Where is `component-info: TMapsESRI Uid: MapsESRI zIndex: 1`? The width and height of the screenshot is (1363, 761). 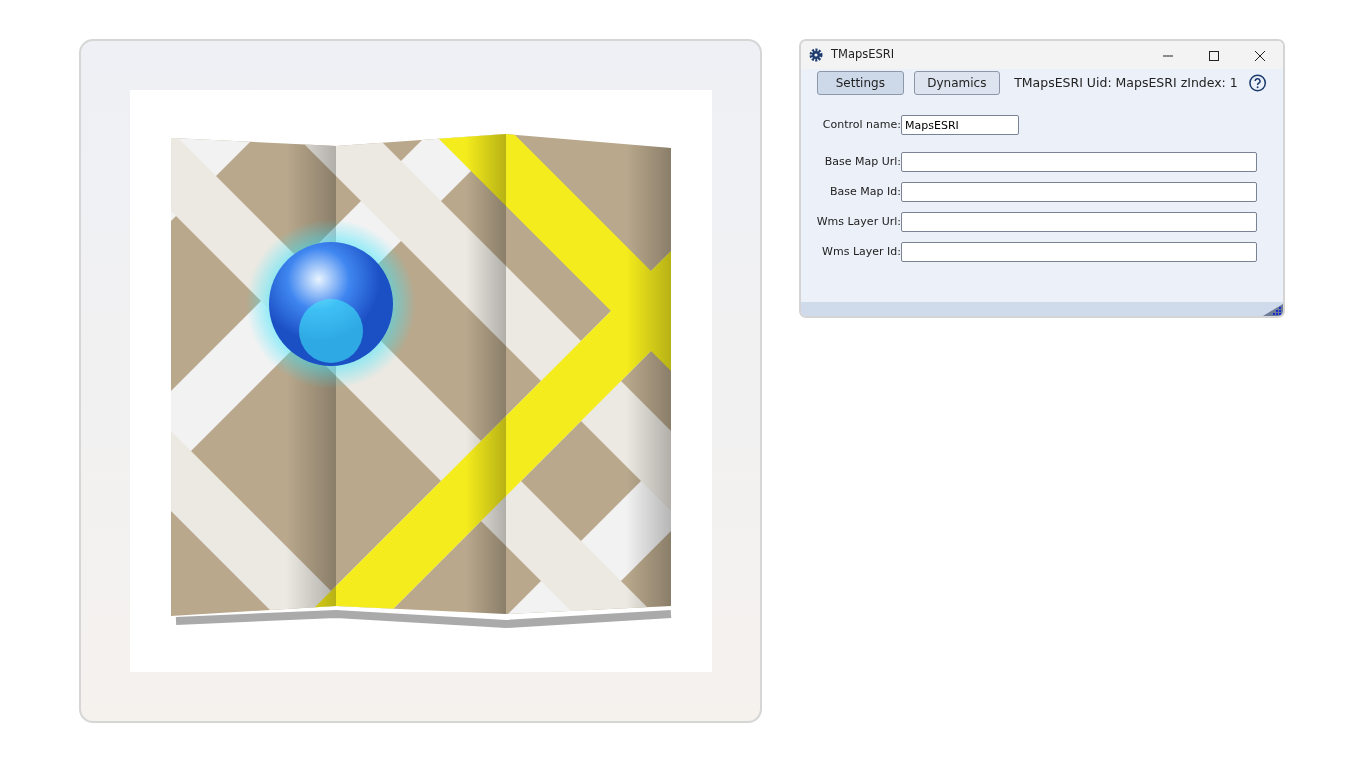
component-info: TMapsESRI Uid: MapsESRI zIndex: 1 is located at coordinates (1126, 82).